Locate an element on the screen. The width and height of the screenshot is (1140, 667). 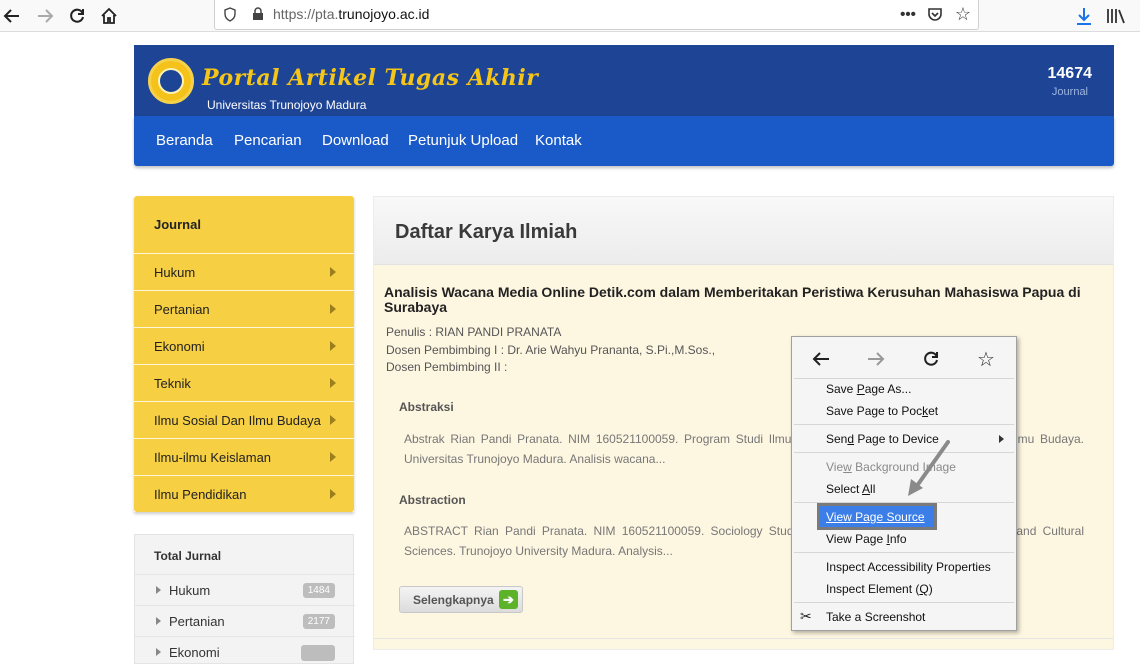
article-supervisor-2: Dosen Pembimbing II : is located at coordinates (447, 367).